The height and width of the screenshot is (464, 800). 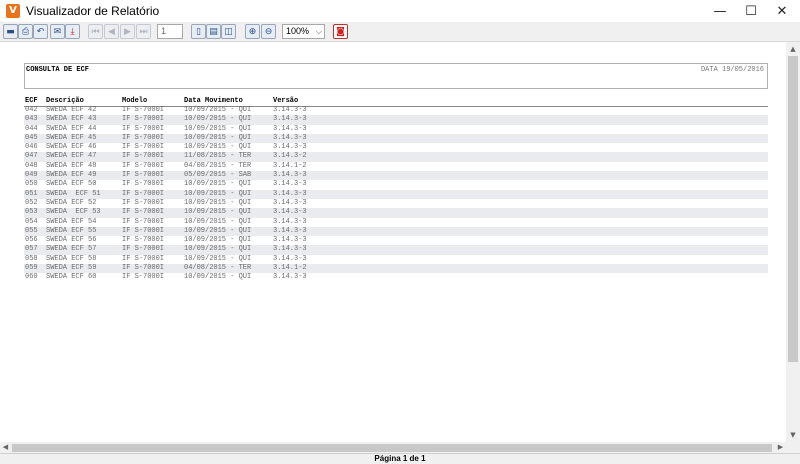 I want to click on multiple-pages-icon: ◫, so click(x=228, y=31).